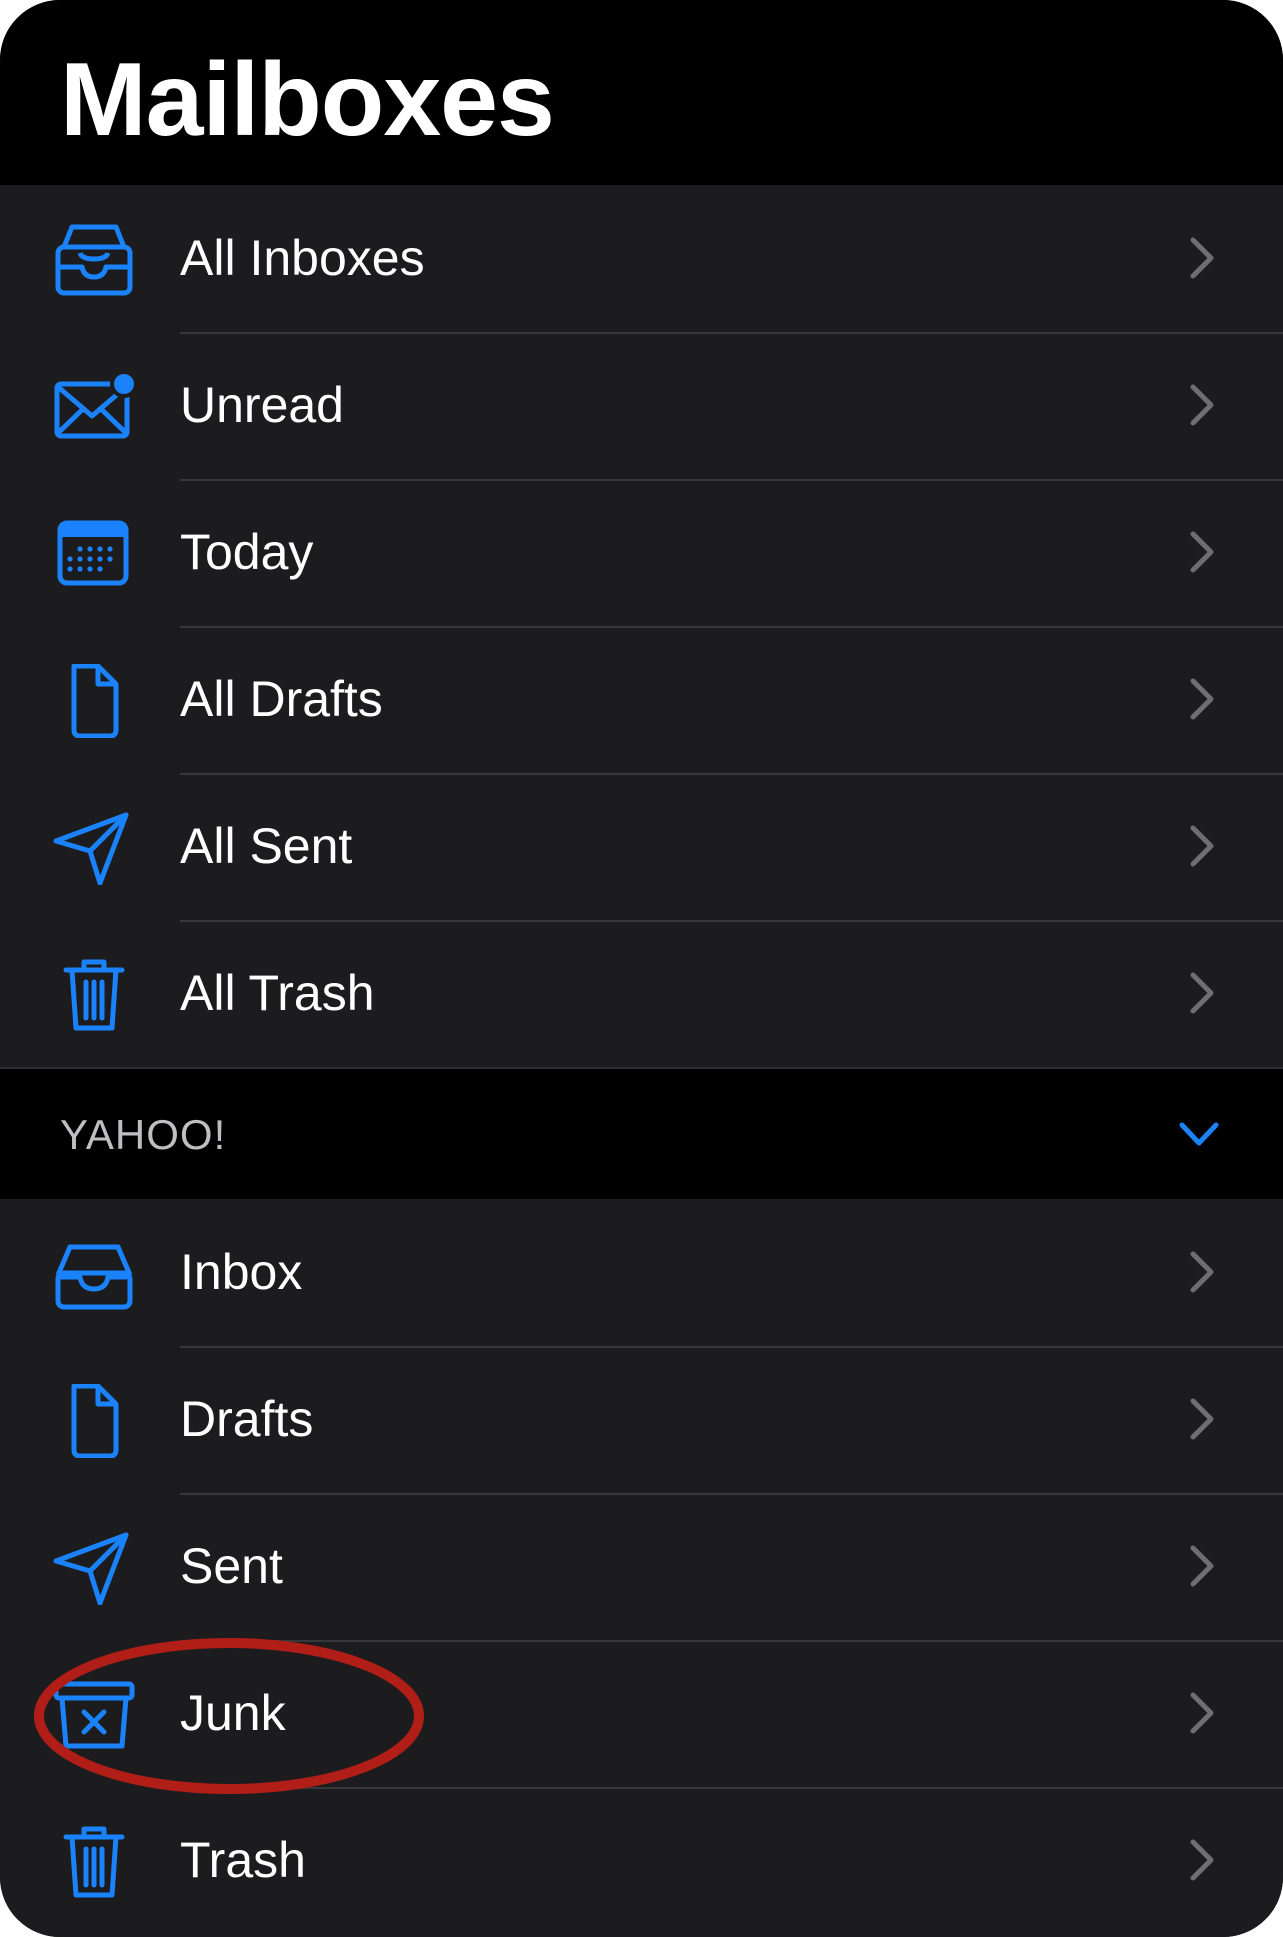  I want to click on account-section-header: YAHOO!, so click(641, 1133).